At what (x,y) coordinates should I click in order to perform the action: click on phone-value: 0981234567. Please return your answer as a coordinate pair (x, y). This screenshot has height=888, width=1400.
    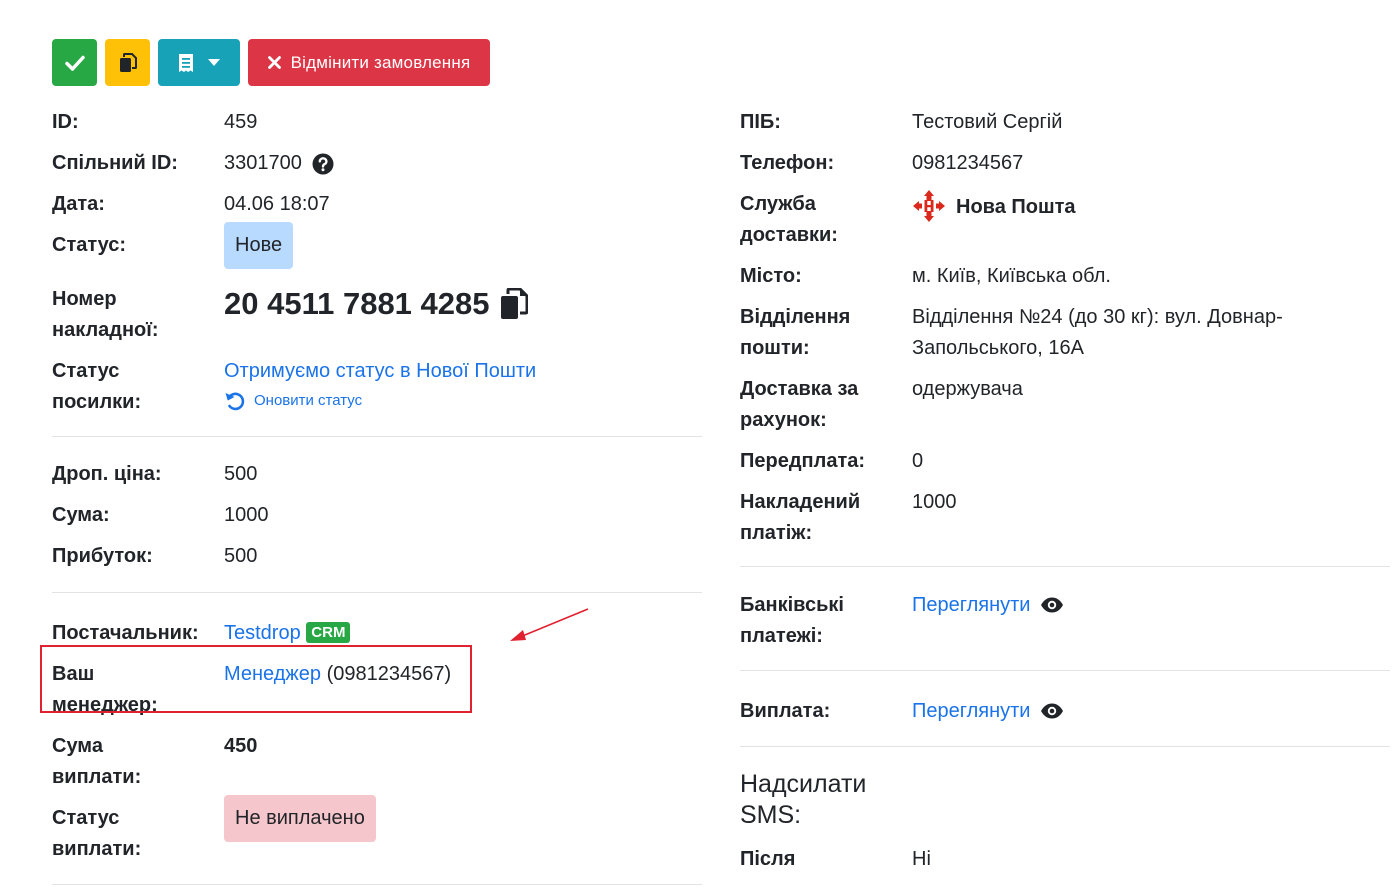
    Looking at the image, I should click on (968, 163).